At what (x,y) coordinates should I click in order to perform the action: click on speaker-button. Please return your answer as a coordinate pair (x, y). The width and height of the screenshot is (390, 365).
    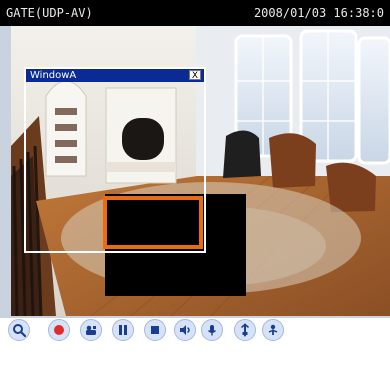
    Looking at the image, I should click on (185, 330).